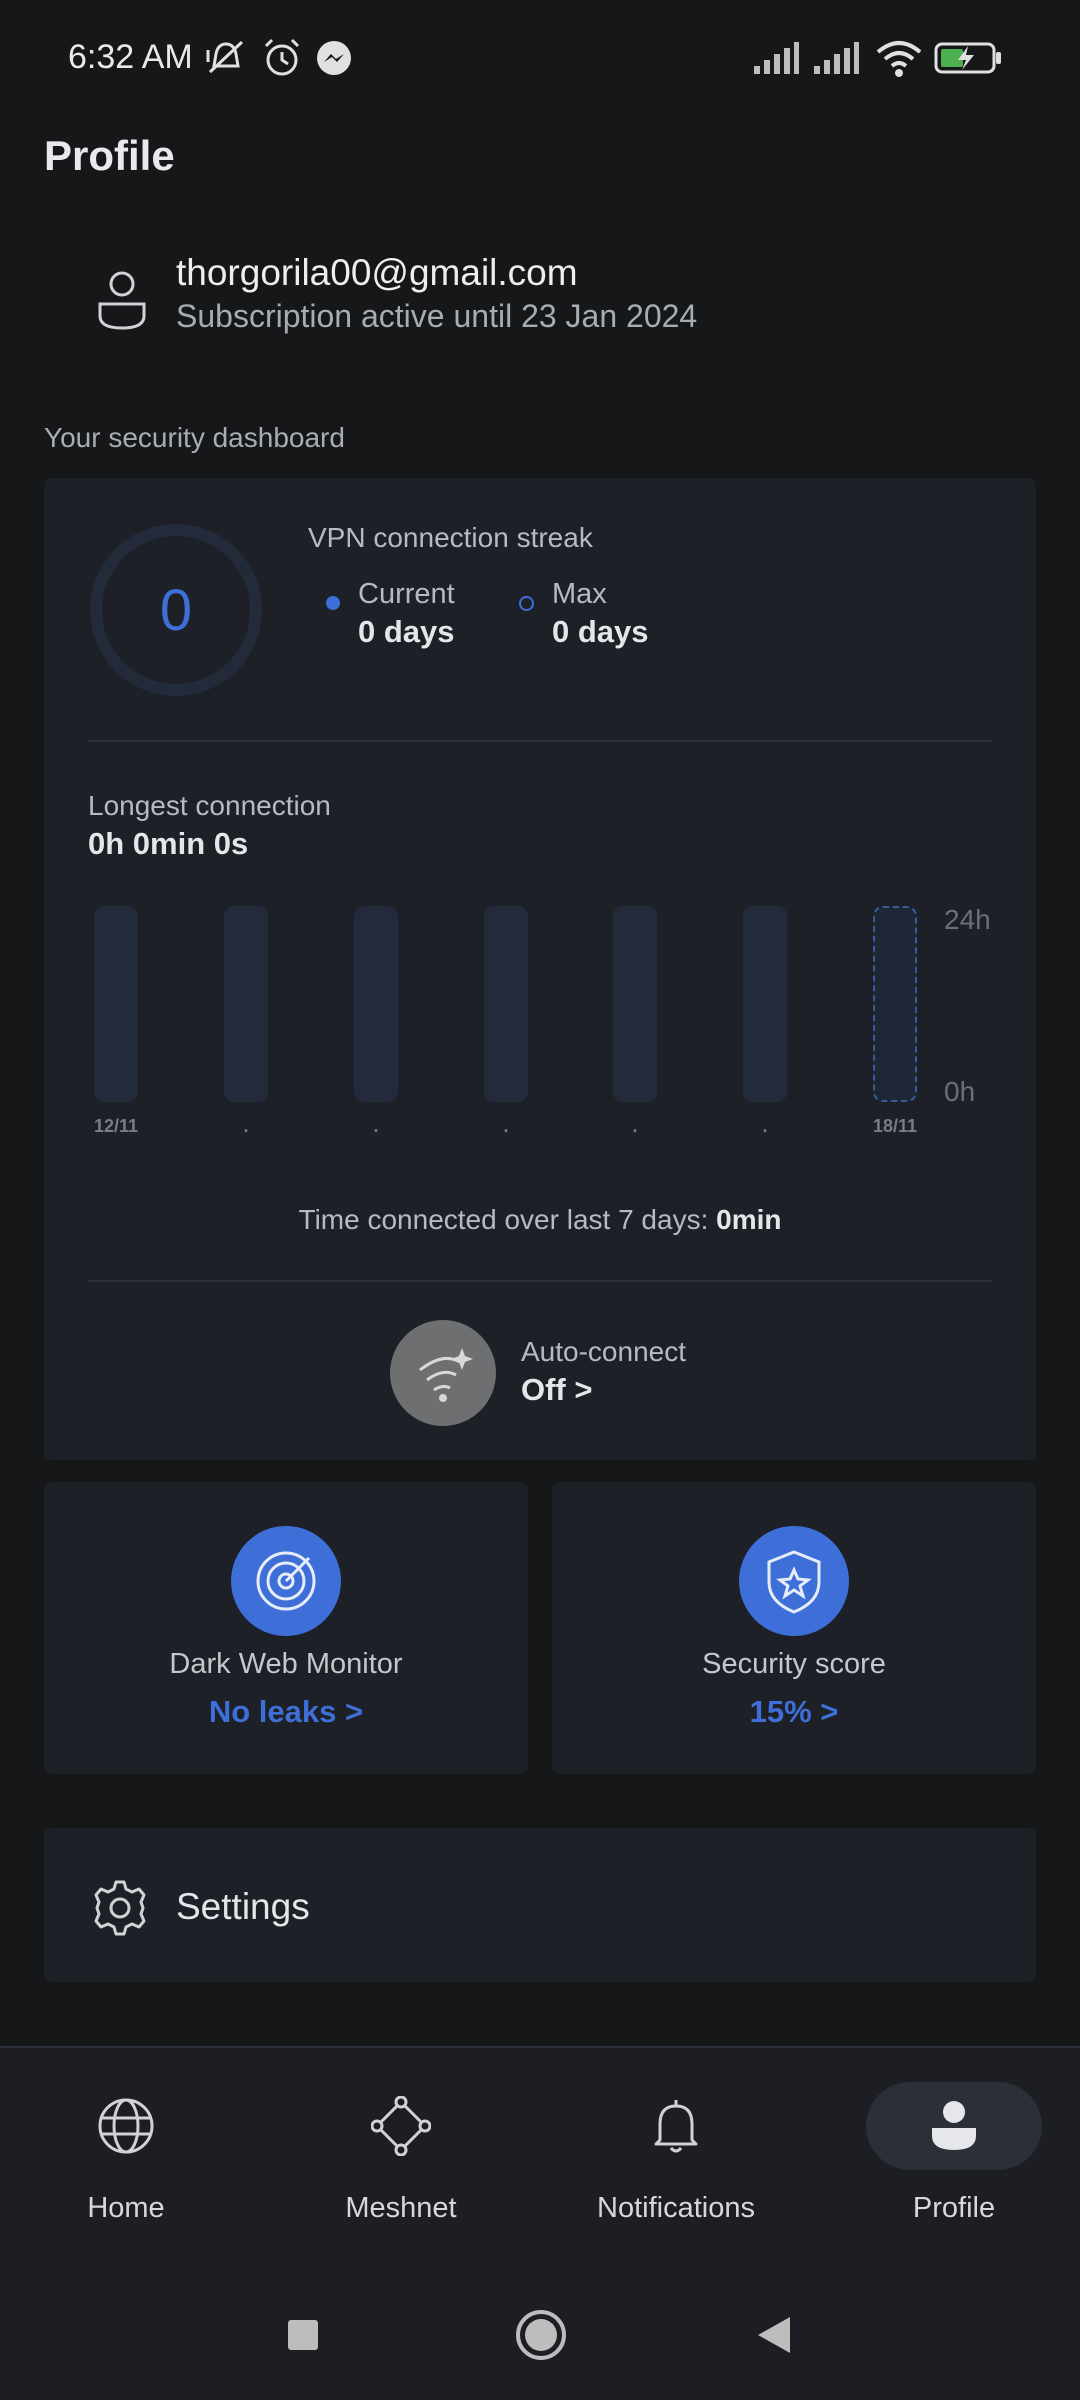 The image size is (1080, 2400). I want to click on chart-x-label: 18/11, so click(895, 1126).